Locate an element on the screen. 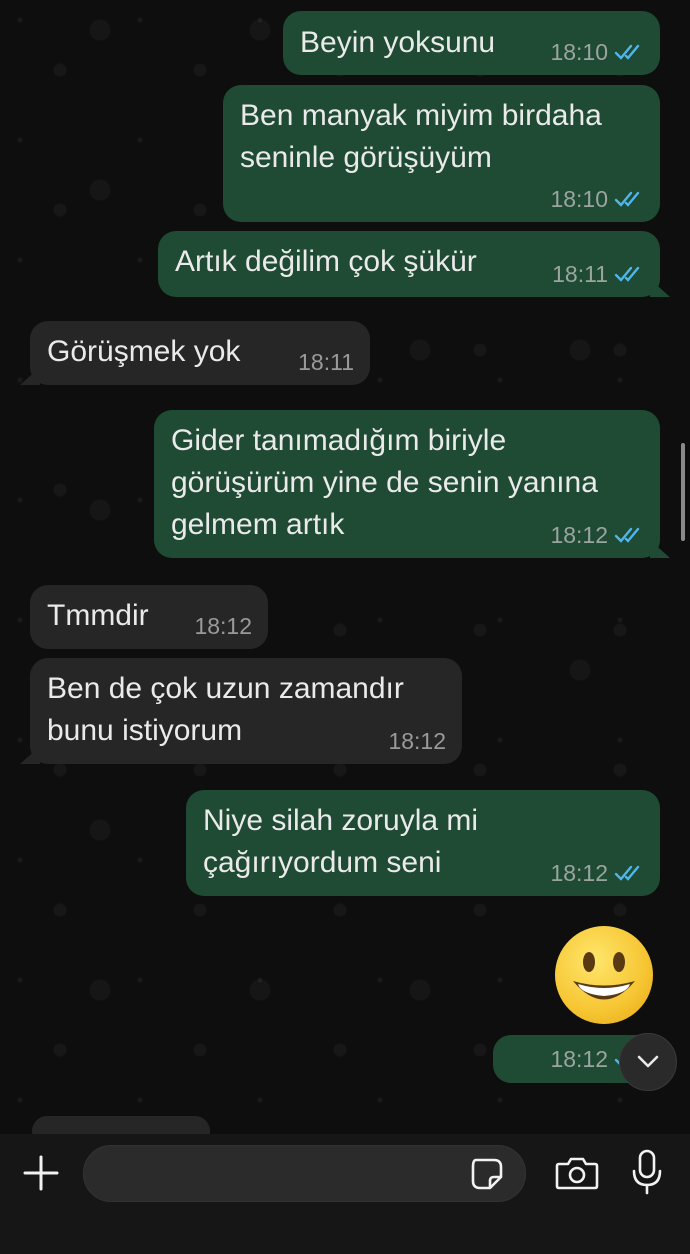 The width and height of the screenshot is (690, 1254). message-text: Artık değilim çok şükür is located at coordinates (326, 261).